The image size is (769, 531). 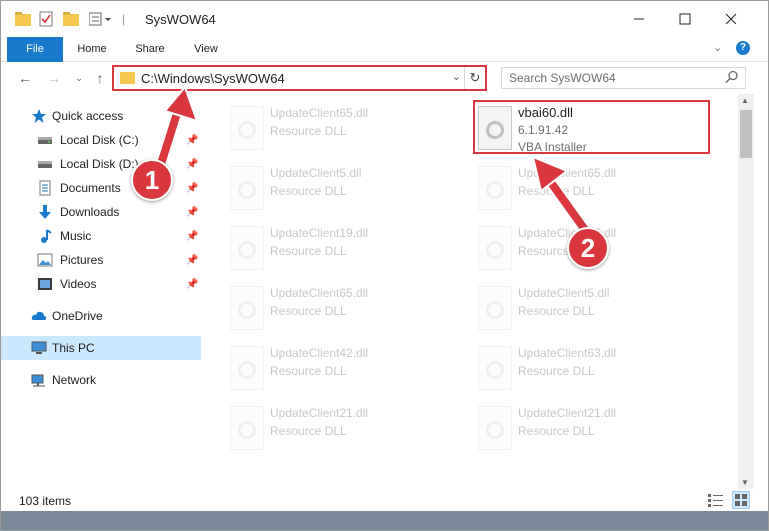 I want to click on file-item: UpdateClient42.dll Resource DLL, so click(x=342, y=372).